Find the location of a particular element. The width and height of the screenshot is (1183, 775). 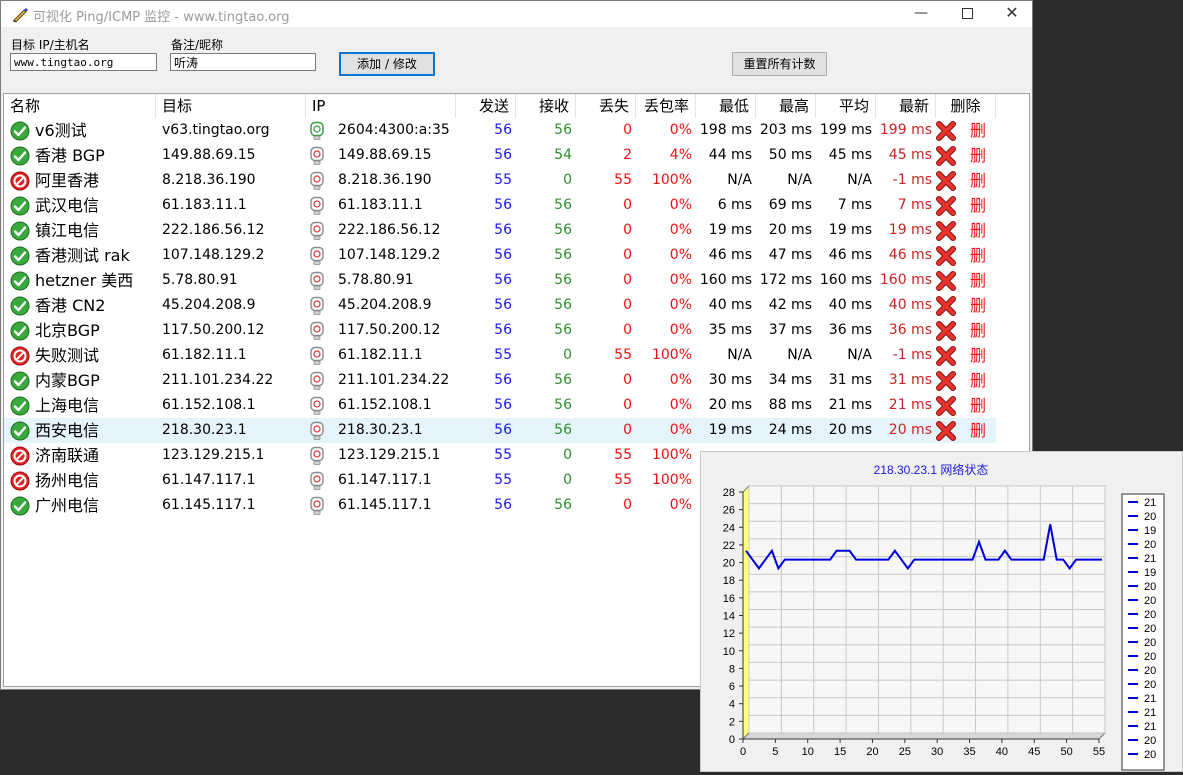

cell-ip: 61.183.11.1 is located at coordinates (380, 205).